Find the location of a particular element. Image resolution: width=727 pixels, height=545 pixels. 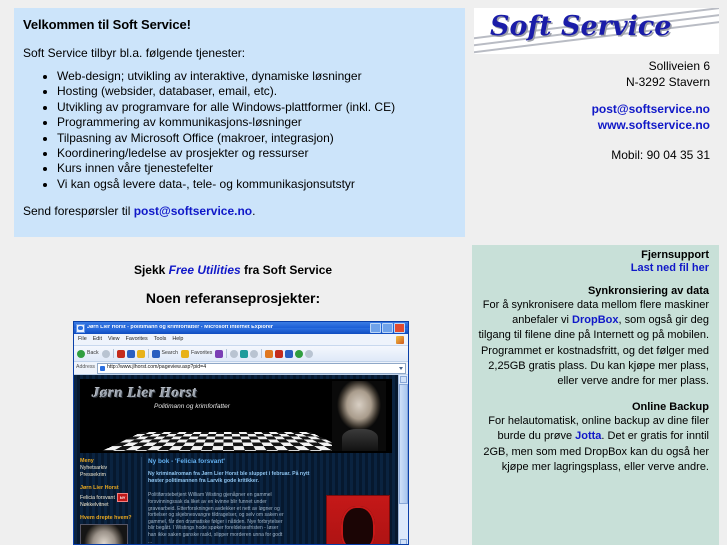

search-button-label: Search is located at coordinates (169, 352).